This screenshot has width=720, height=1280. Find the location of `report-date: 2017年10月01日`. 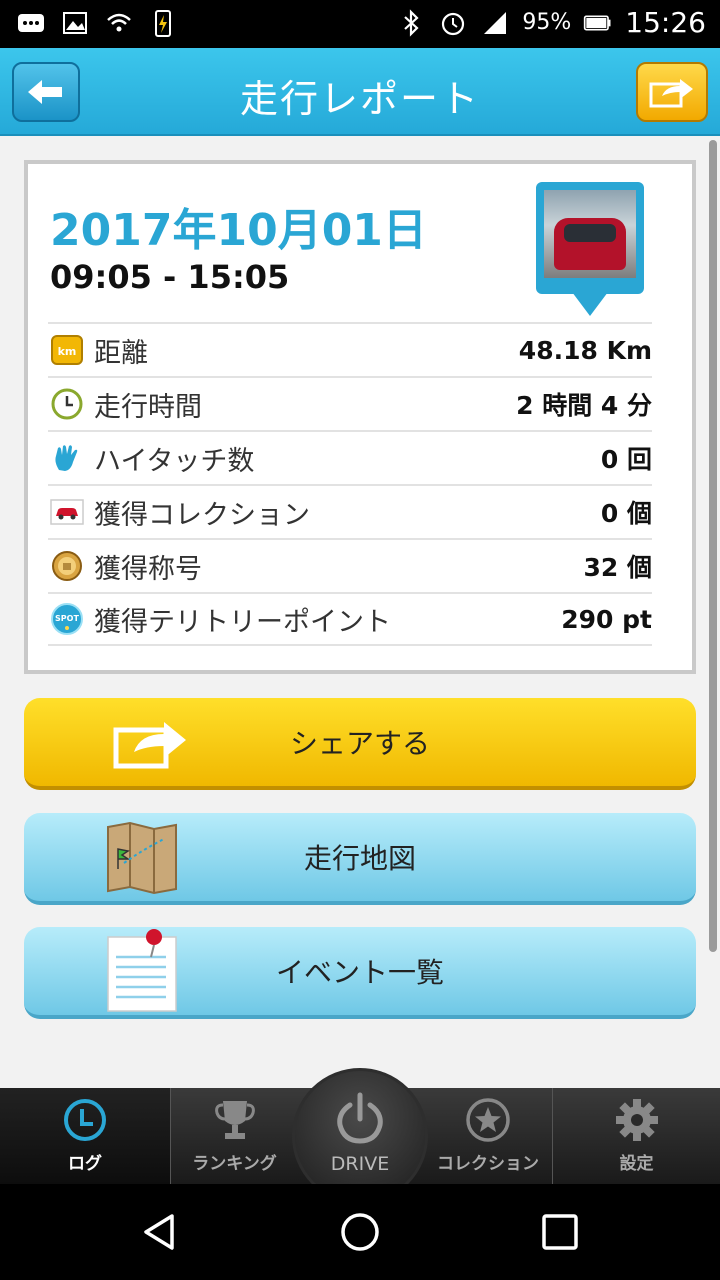

report-date: 2017年10月01日 is located at coordinates (238, 230).